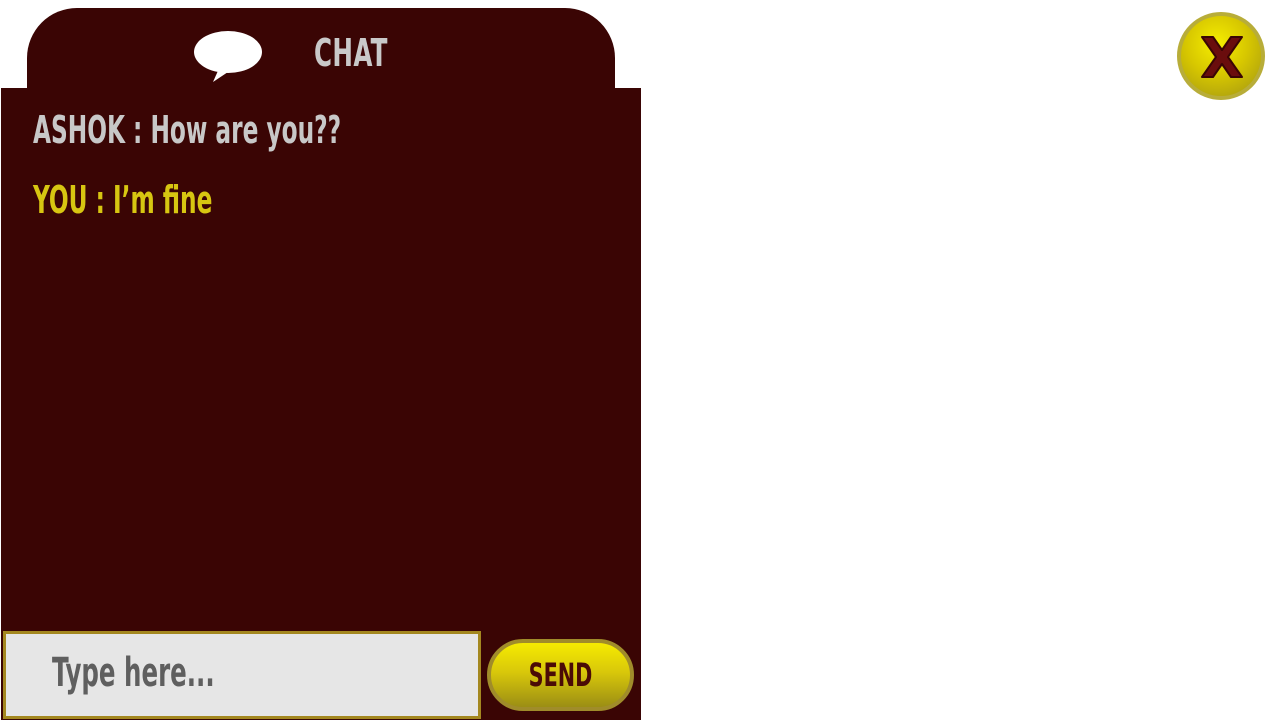 The width and height of the screenshot is (1280, 720). I want to click on chat-message-you: YOU : I’m fine, so click(123, 200).